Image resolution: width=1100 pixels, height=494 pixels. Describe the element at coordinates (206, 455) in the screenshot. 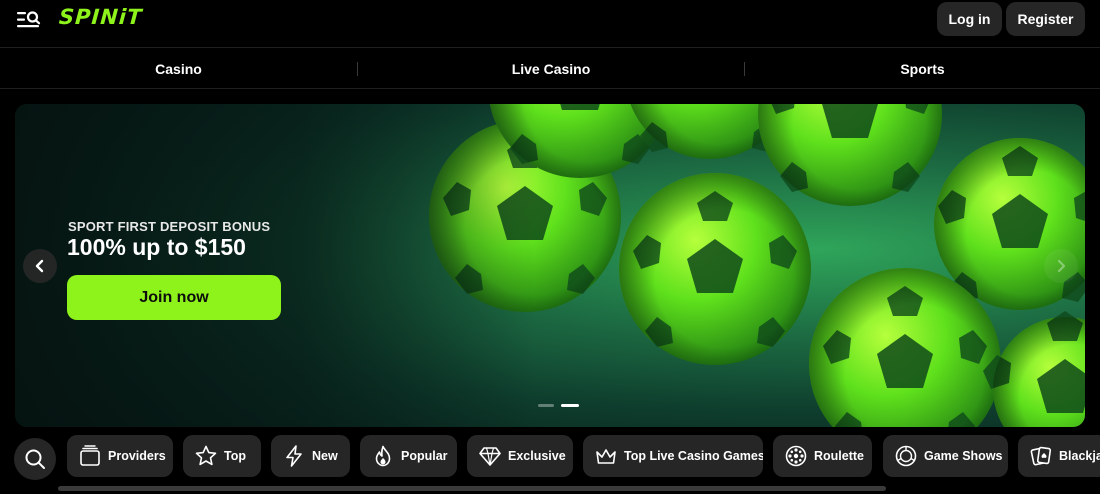

I see `star-icon` at that location.